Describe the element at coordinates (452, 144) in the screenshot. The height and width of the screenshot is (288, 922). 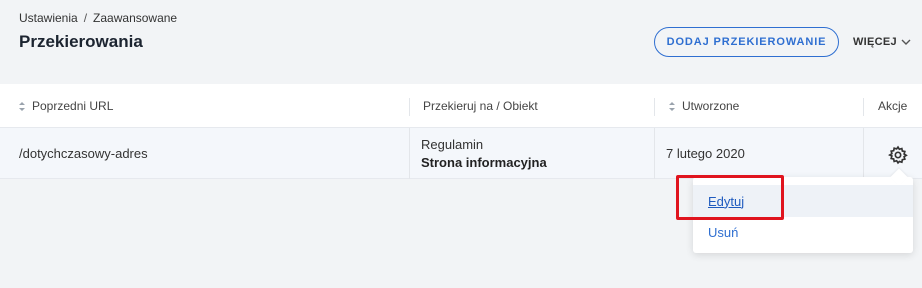
I see `redirect-title: Regulamin` at that location.